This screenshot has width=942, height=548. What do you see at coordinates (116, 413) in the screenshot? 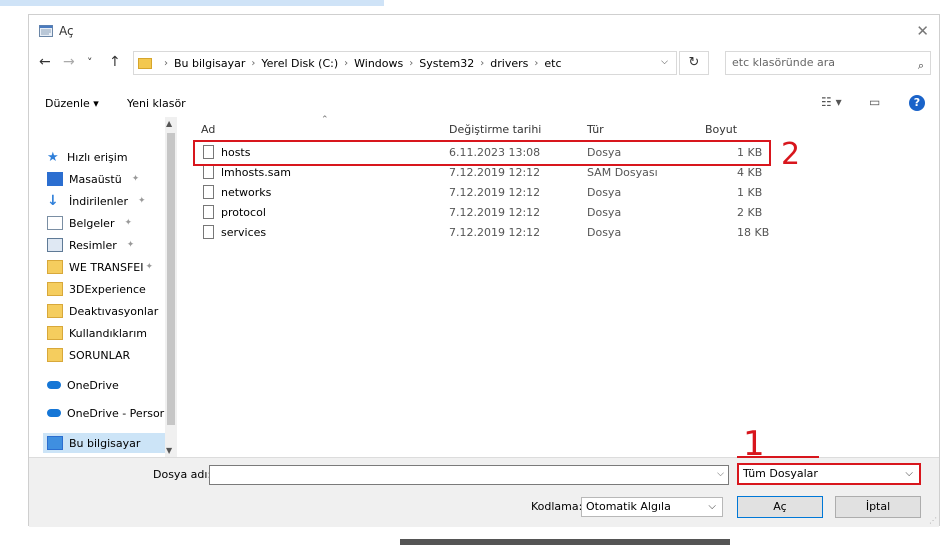
I see `sidebar-item-label: OneDrive - Persor` at bounding box center [116, 413].